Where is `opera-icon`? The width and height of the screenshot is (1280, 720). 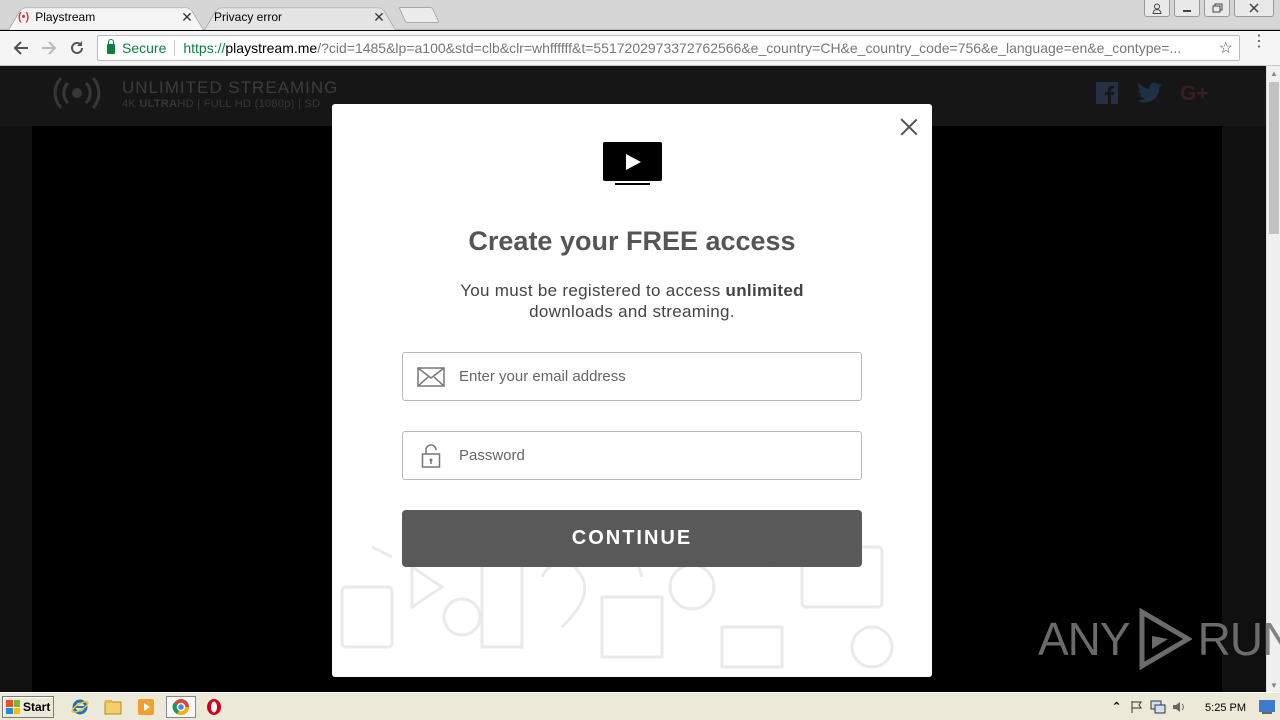 opera-icon is located at coordinates (214, 707).